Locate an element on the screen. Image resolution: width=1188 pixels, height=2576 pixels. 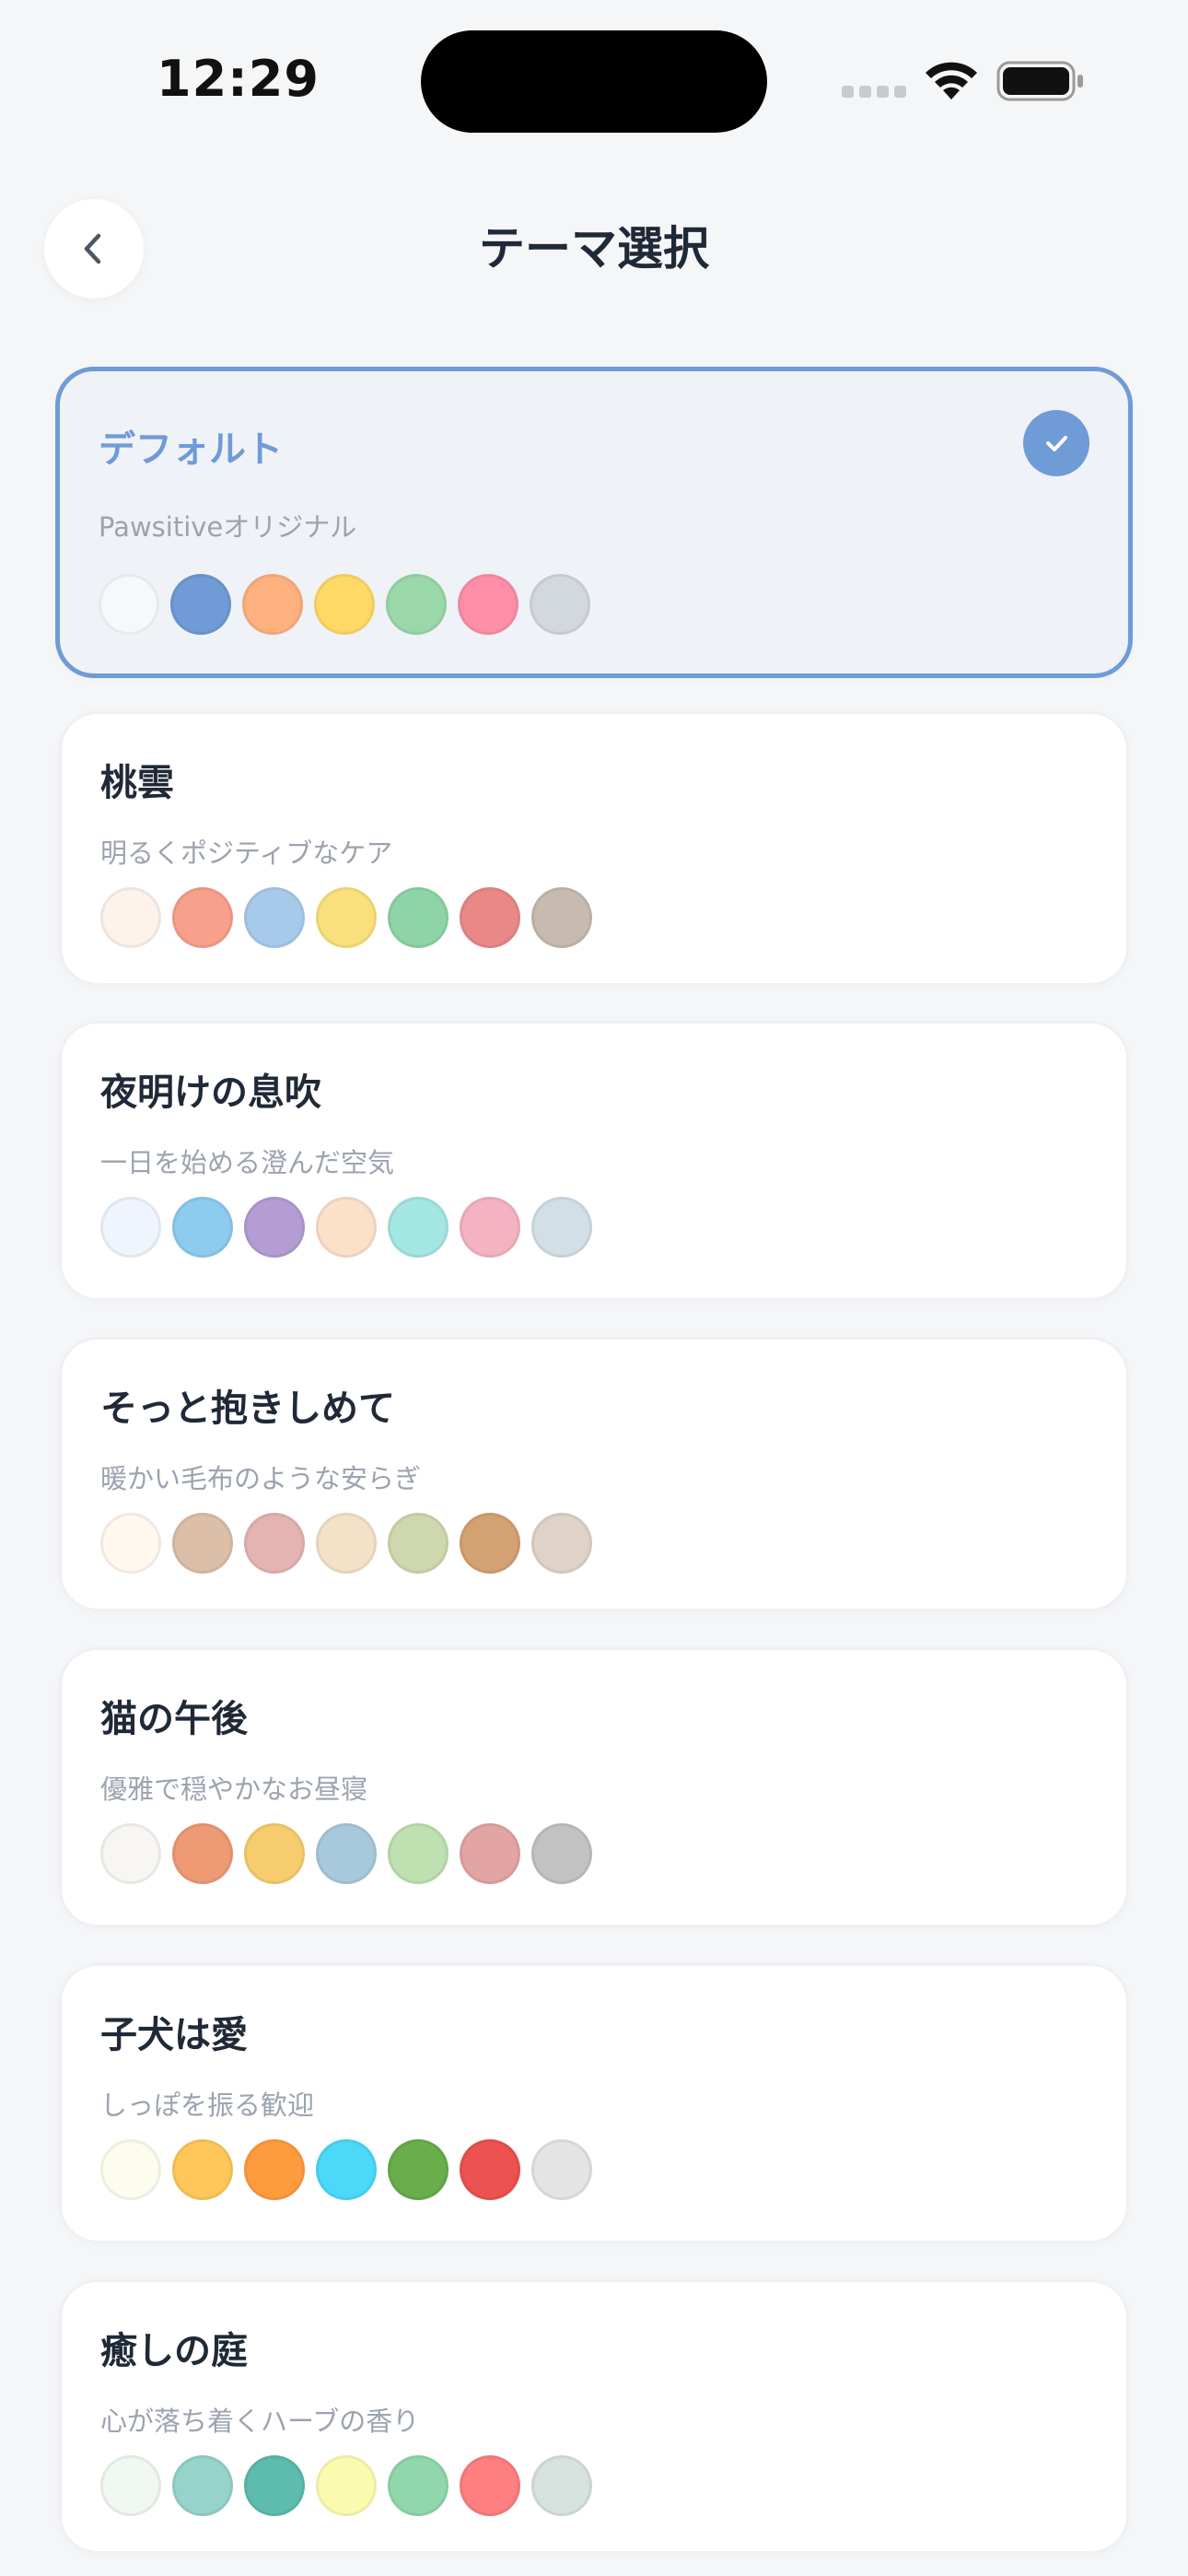
theme-description: 優雅で穏やかなお昼寝 is located at coordinates (234, 1789).